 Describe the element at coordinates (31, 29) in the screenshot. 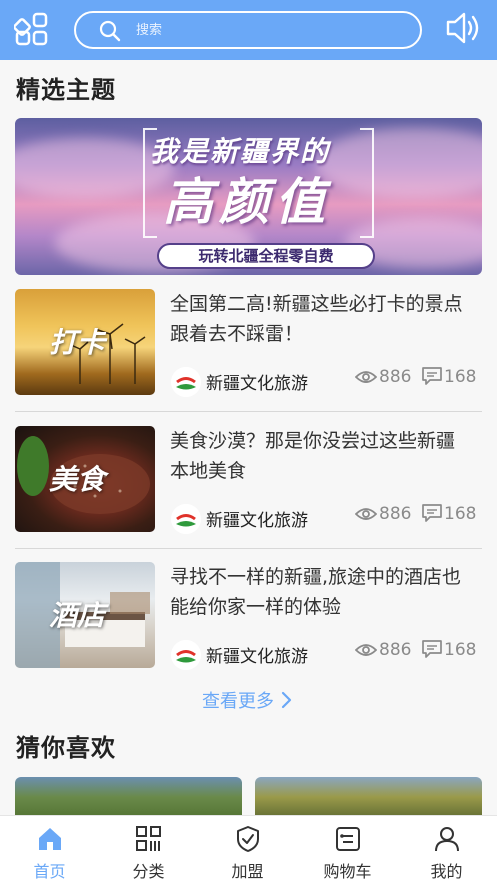

I see `grid-icon` at that location.